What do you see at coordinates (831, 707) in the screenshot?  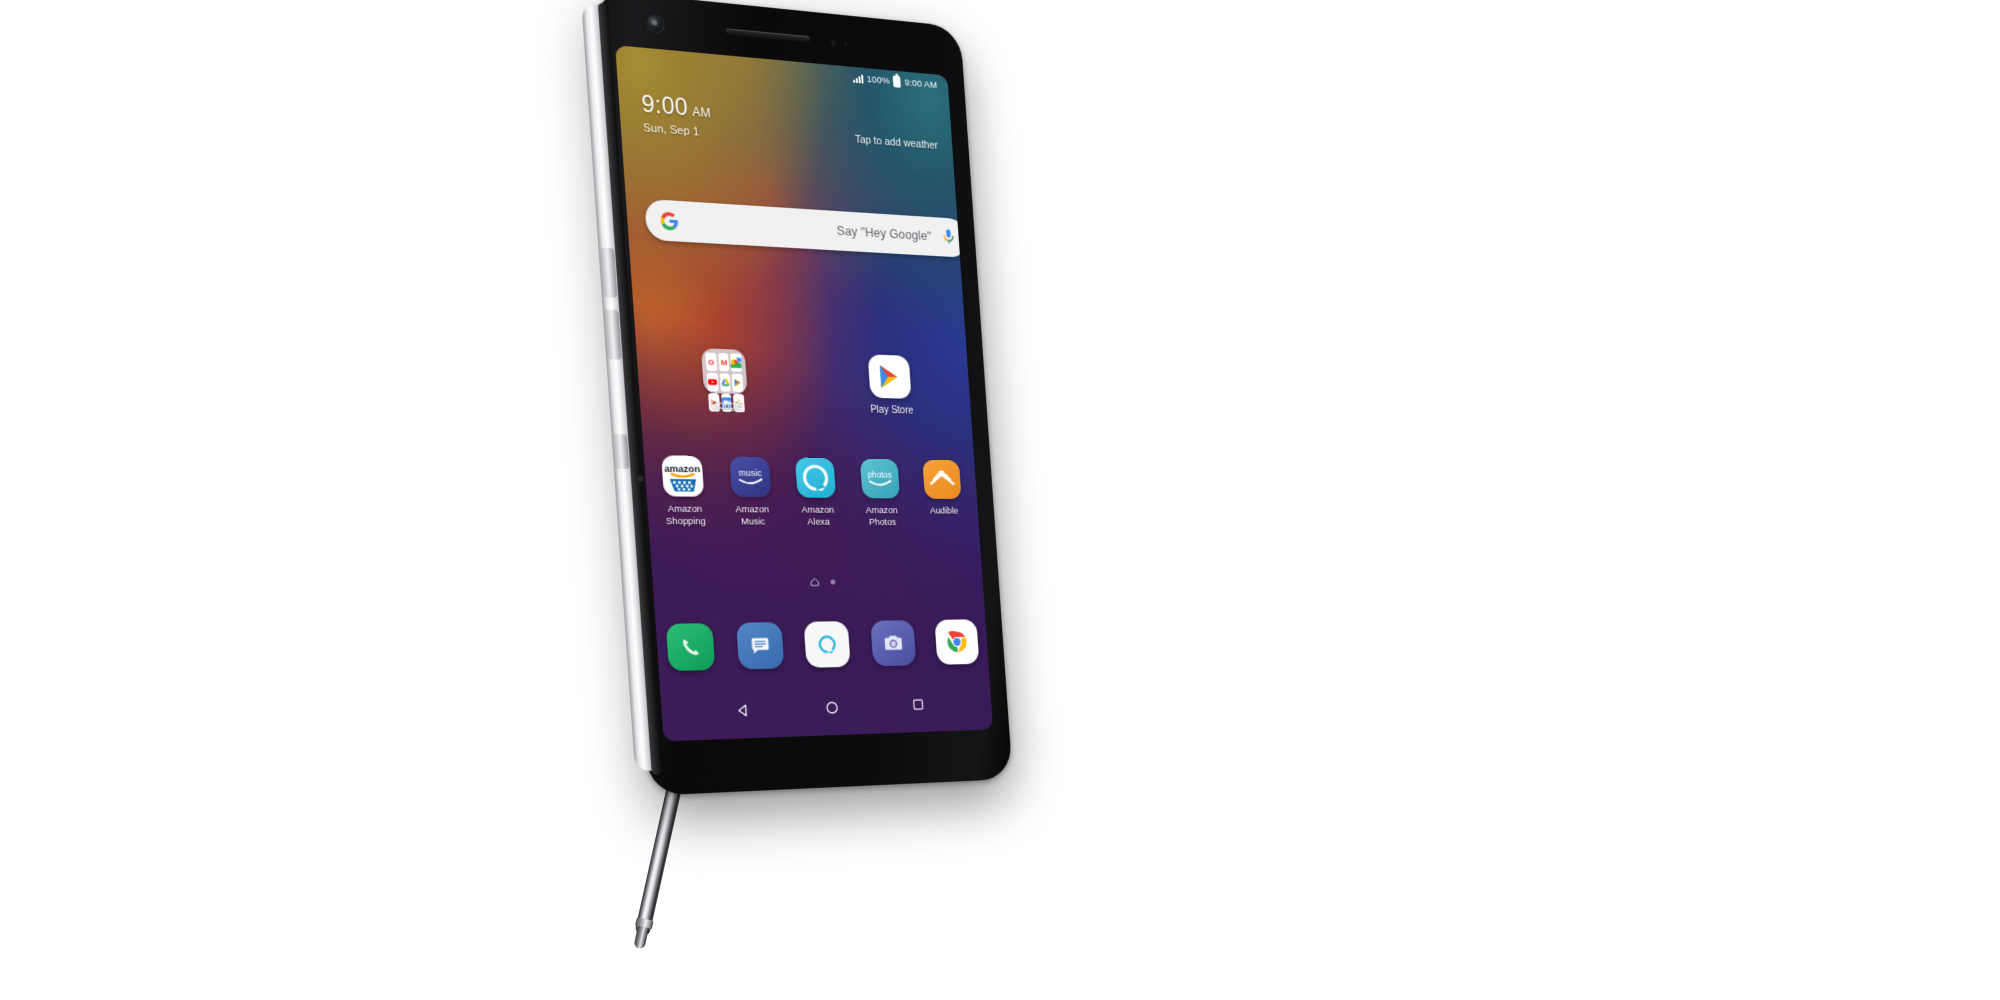 I see `home-circle-icon` at bounding box center [831, 707].